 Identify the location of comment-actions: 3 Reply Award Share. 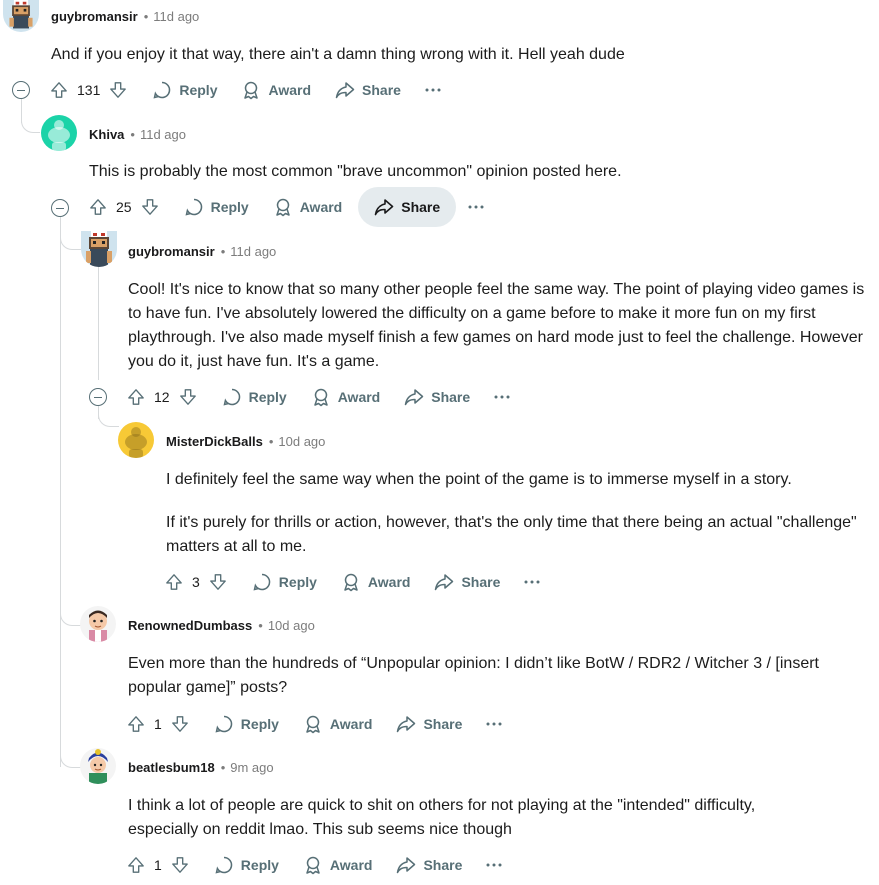
(358, 582).